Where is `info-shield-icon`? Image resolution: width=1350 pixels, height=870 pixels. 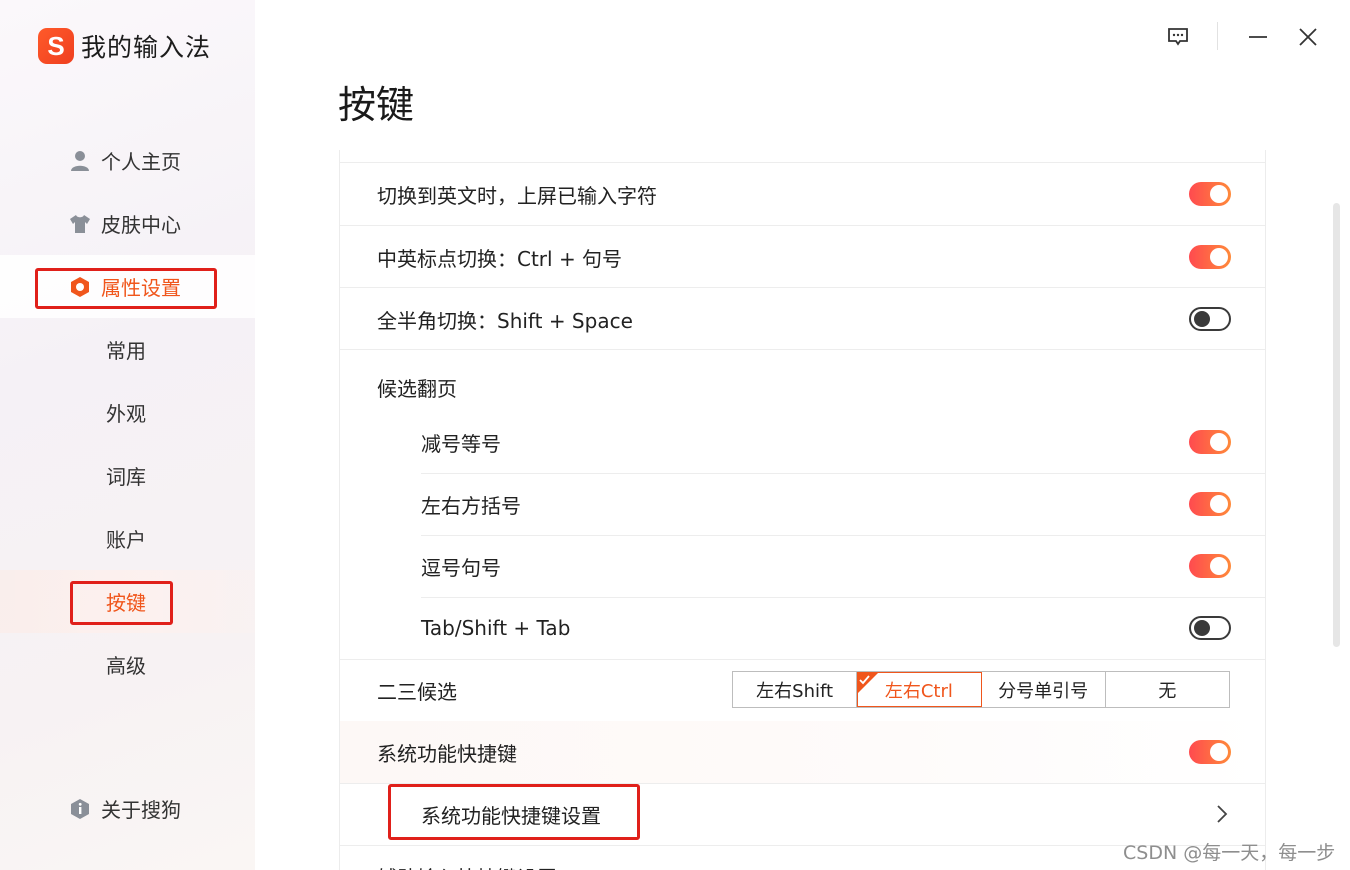
info-shield-icon is located at coordinates (80, 809).